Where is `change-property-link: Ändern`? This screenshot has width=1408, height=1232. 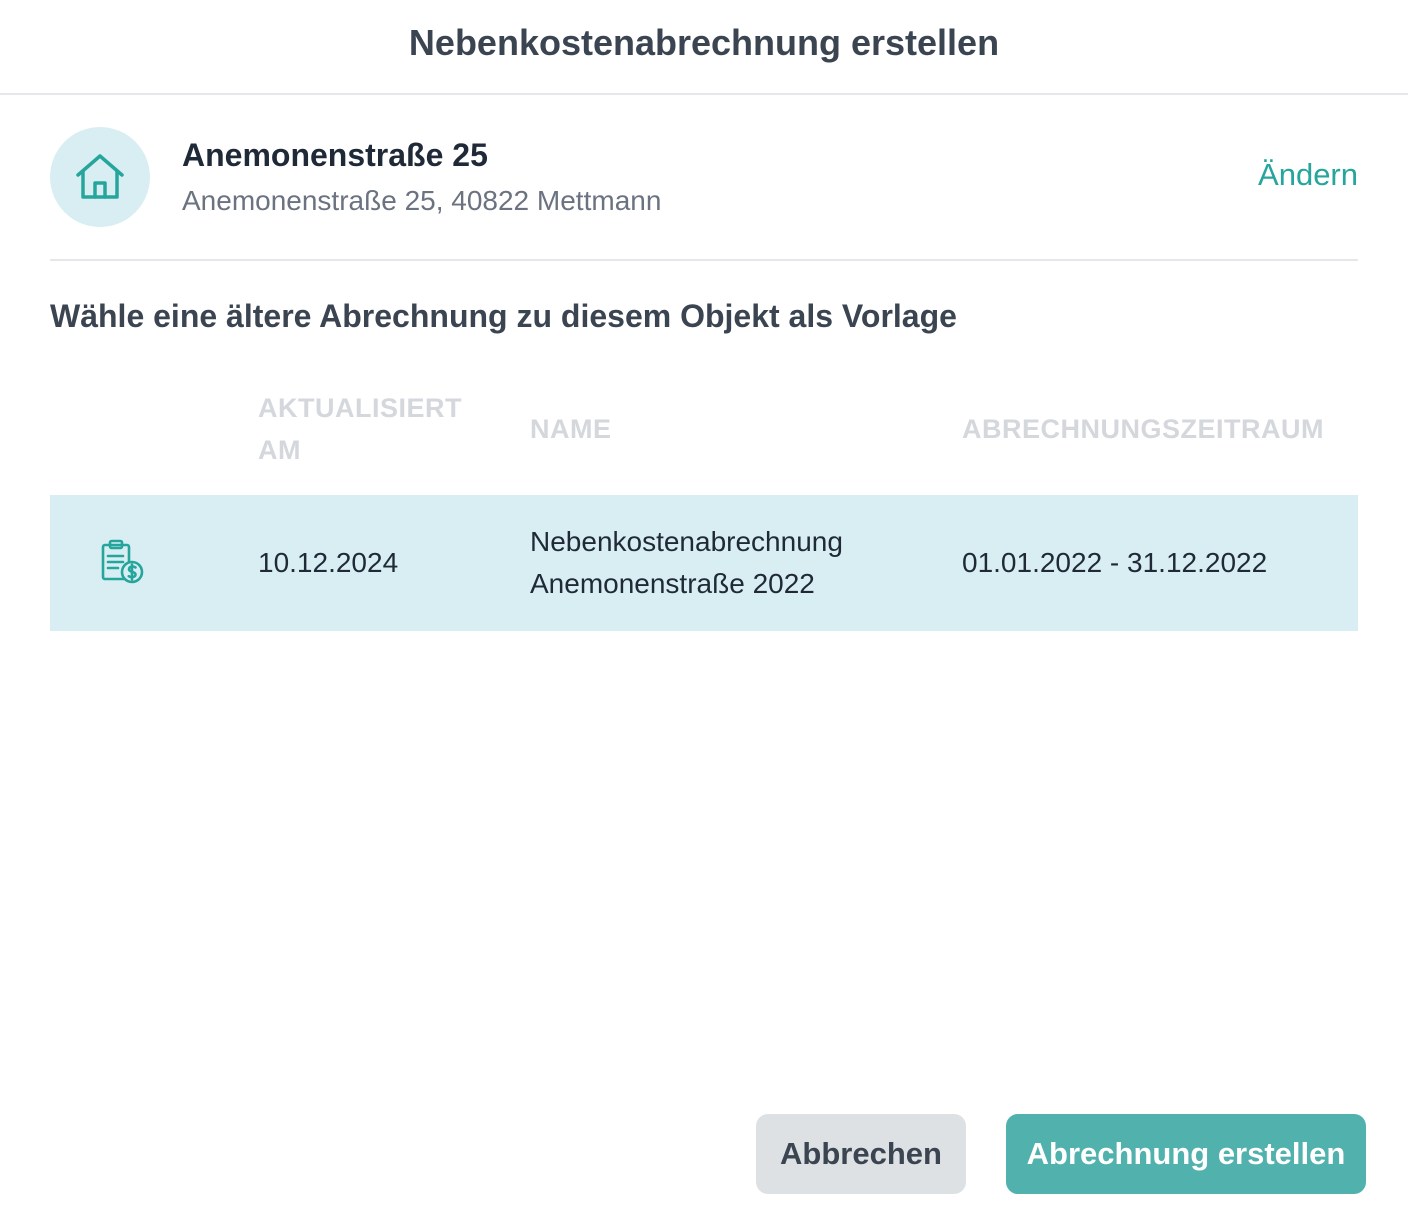 change-property-link: Ändern is located at coordinates (1308, 175).